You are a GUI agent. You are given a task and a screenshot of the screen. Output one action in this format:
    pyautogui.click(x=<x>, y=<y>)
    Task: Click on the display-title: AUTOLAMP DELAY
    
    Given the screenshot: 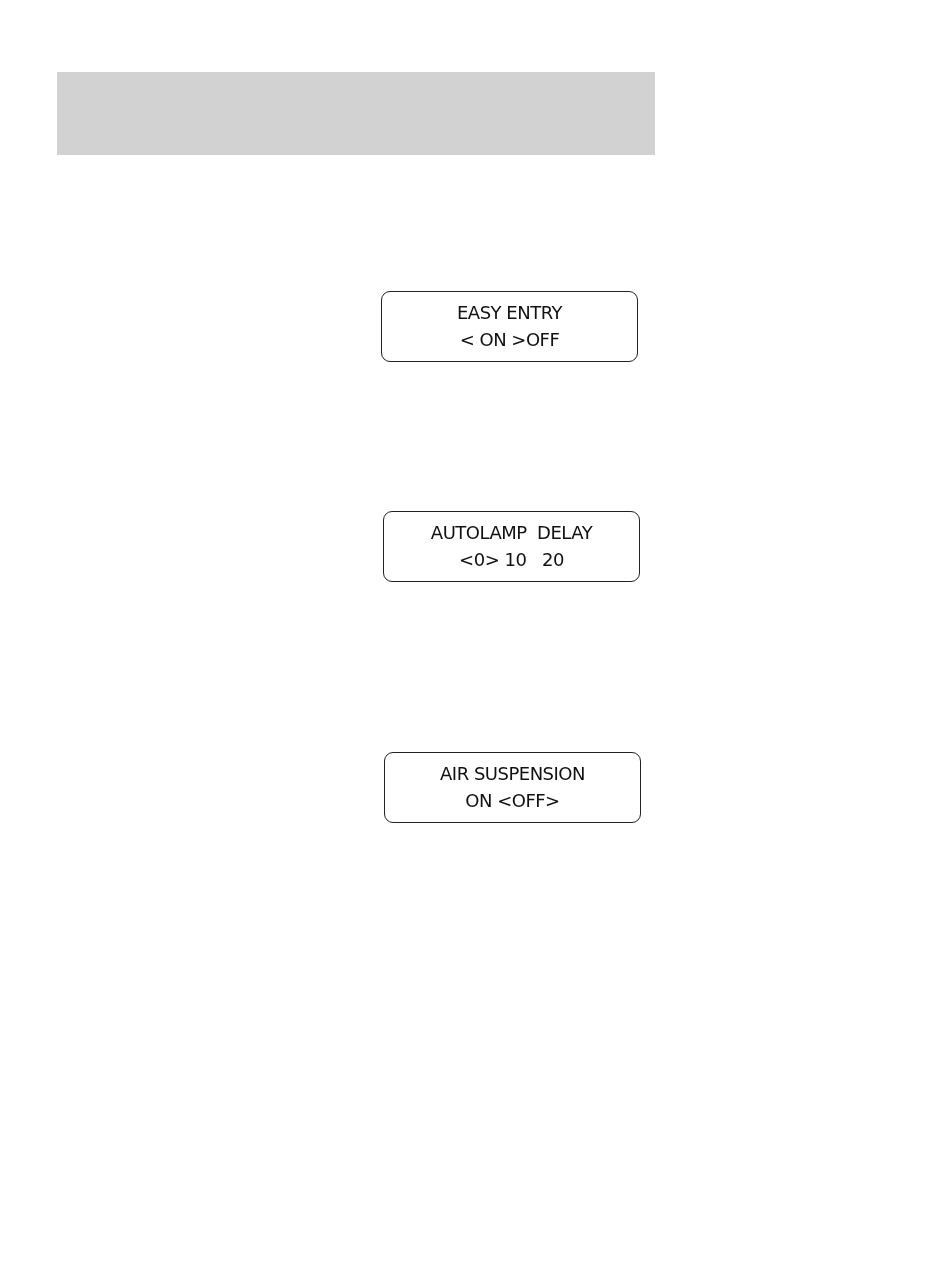 What is the action you would take?
    pyautogui.click(x=511, y=533)
    